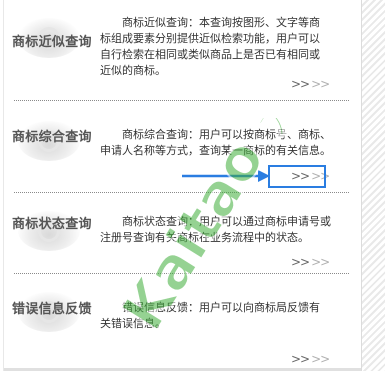 The height and width of the screenshot is (371, 385). Describe the element at coordinates (52, 309) in the screenshot. I see `section-title: 错误信息反馈` at that location.